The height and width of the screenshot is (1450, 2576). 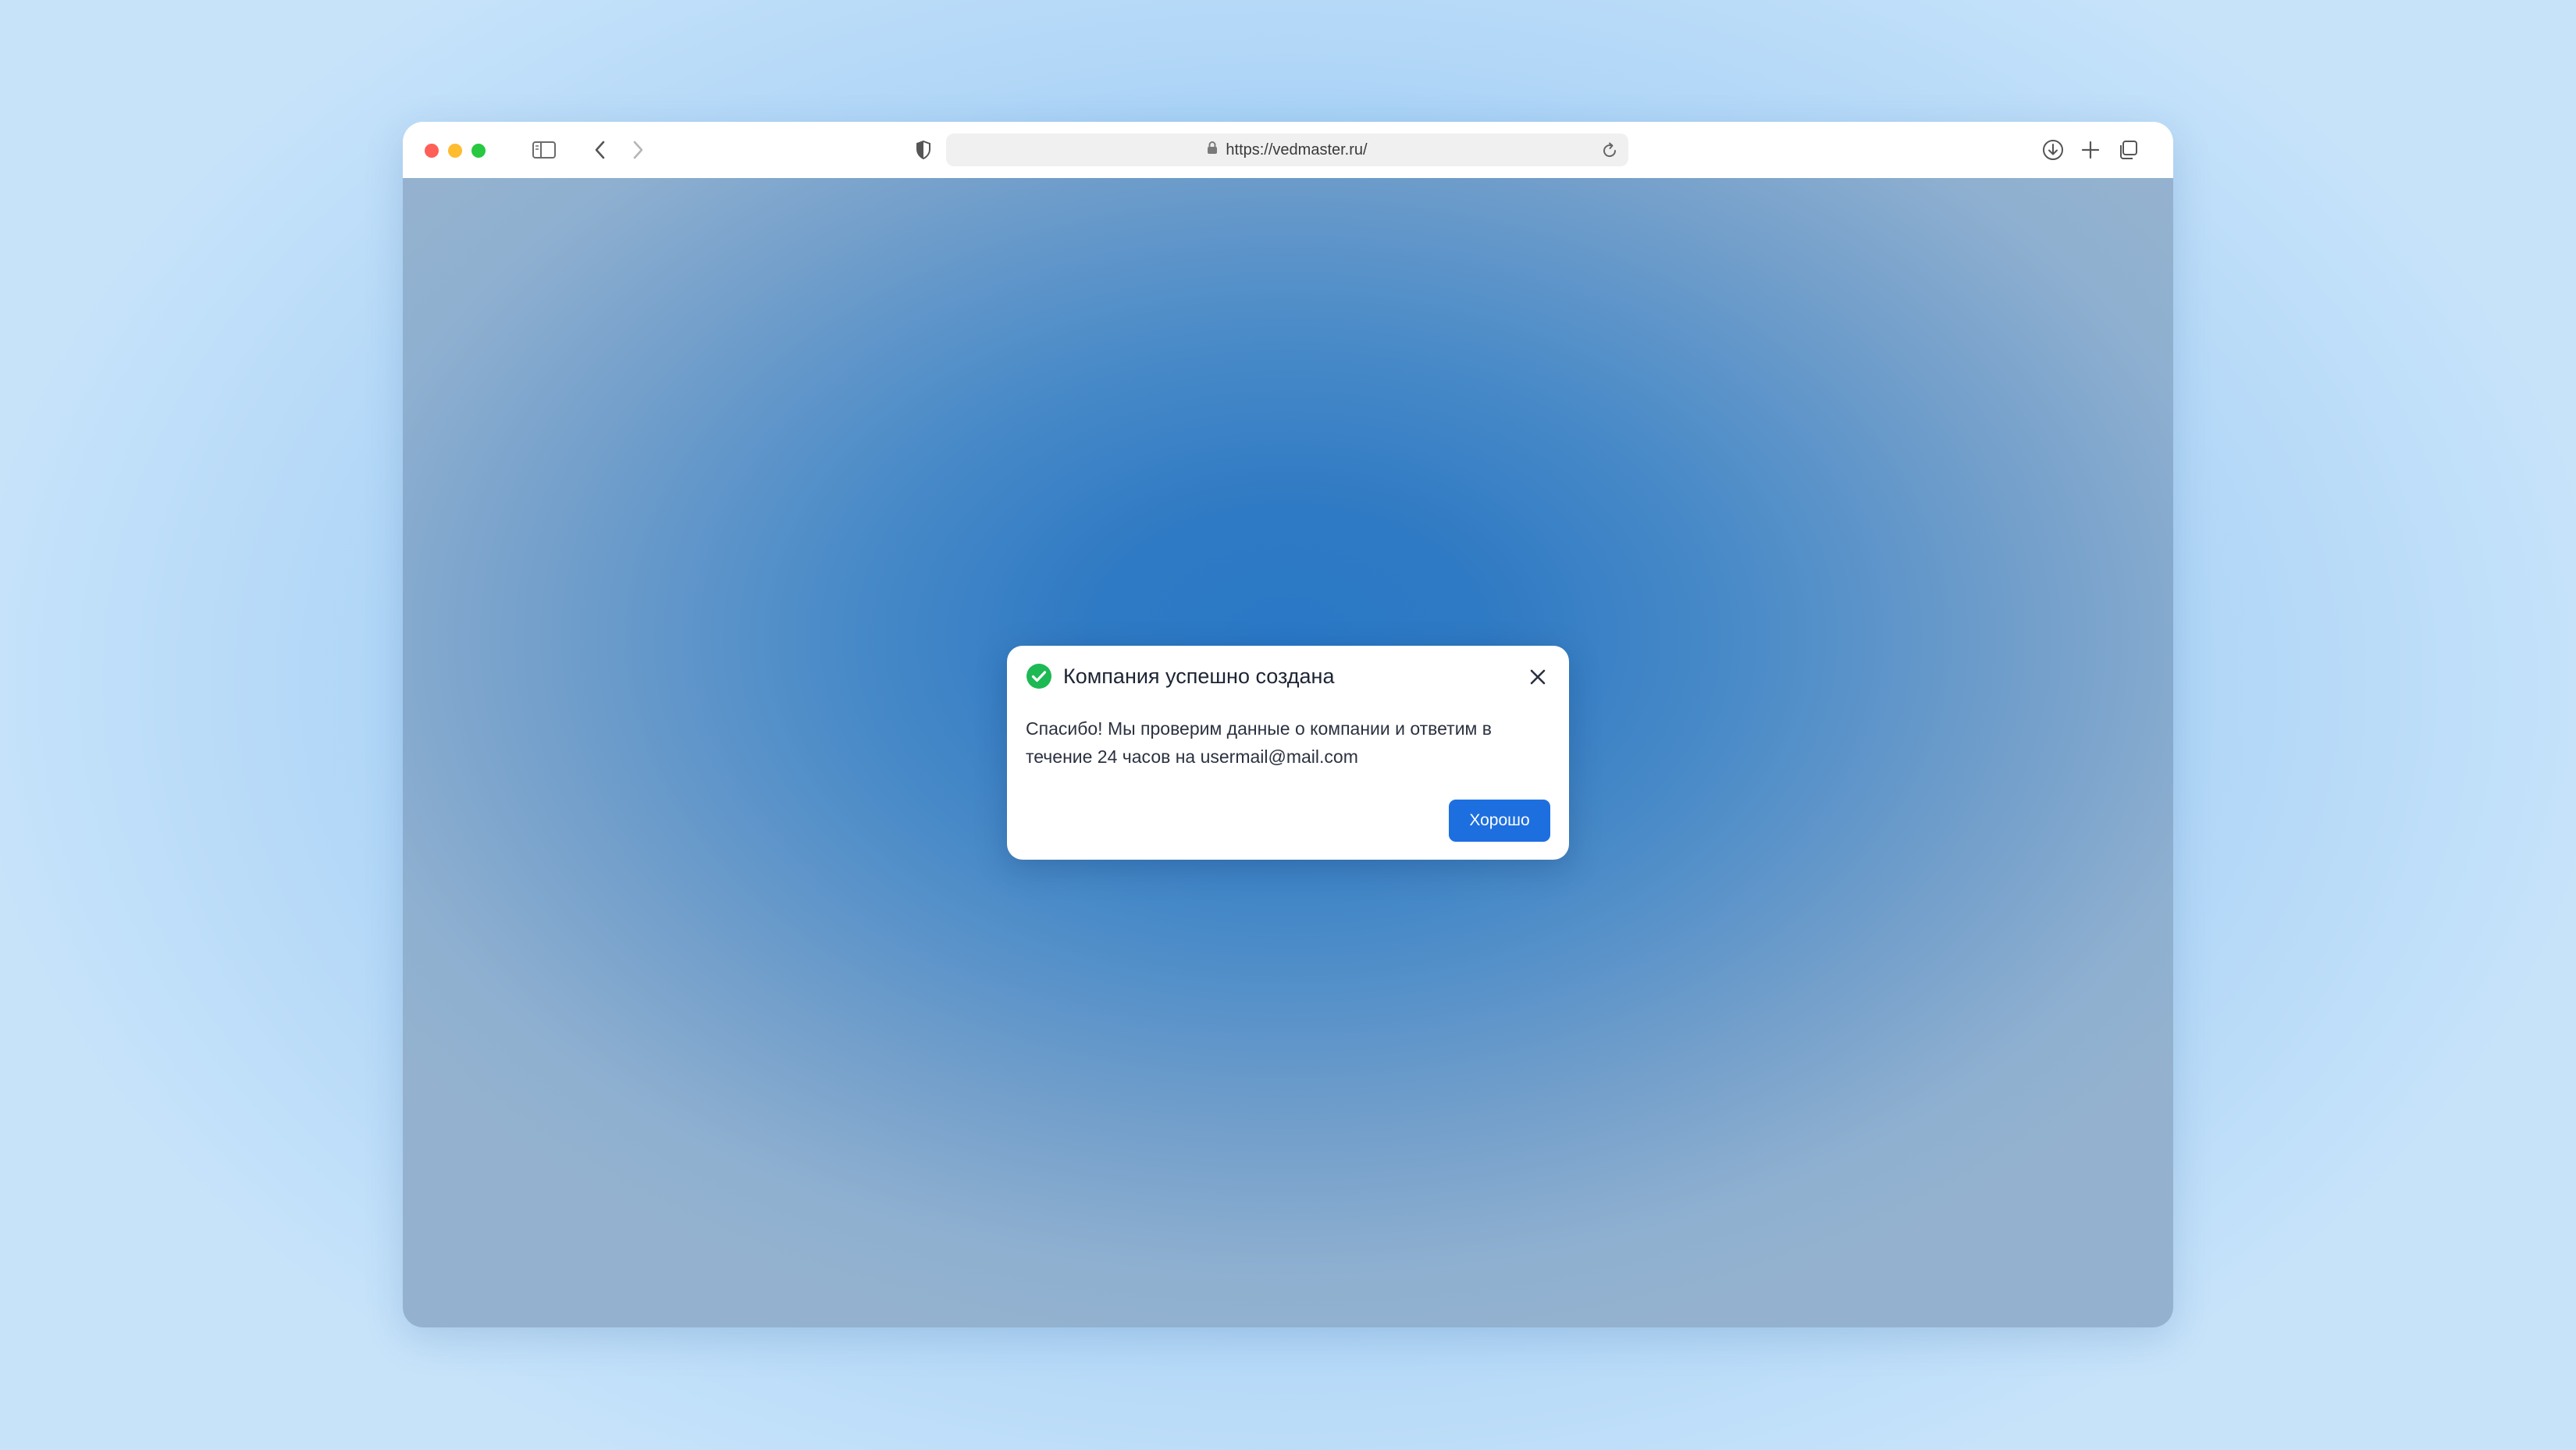 What do you see at coordinates (478, 151) in the screenshot?
I see `window-zoom-button` at bounding box center [478, 151].